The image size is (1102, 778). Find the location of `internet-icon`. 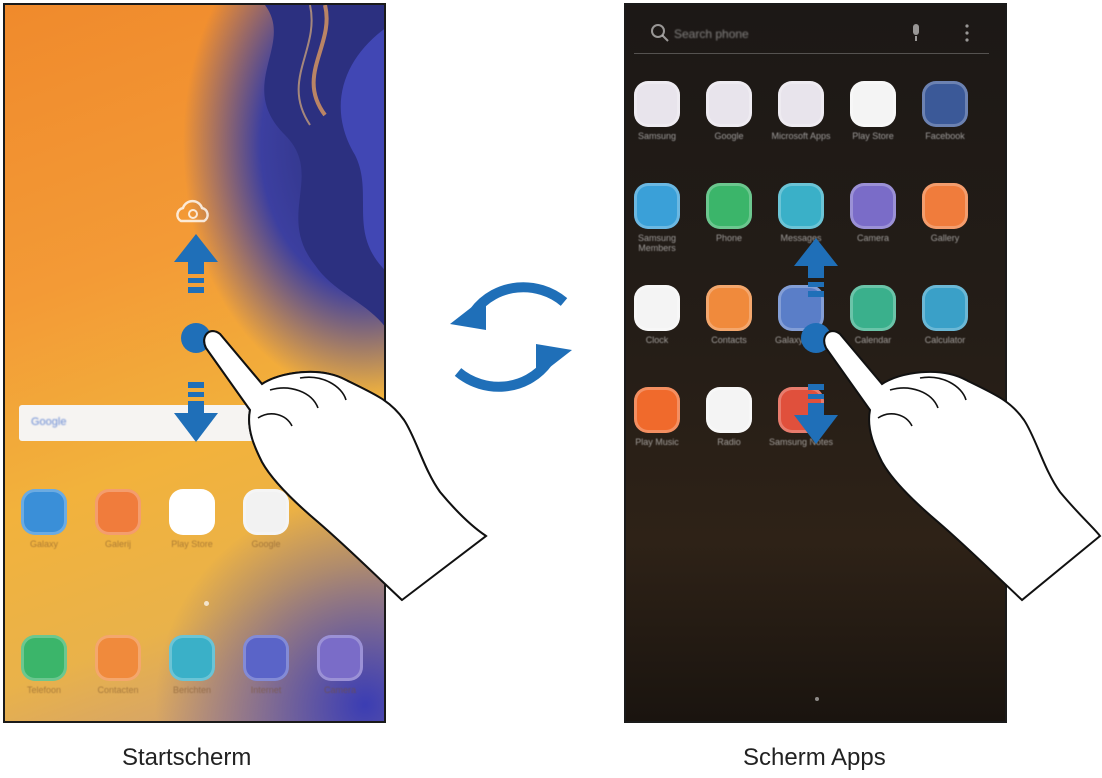

internet-icon is located at coordinates (266, 658).